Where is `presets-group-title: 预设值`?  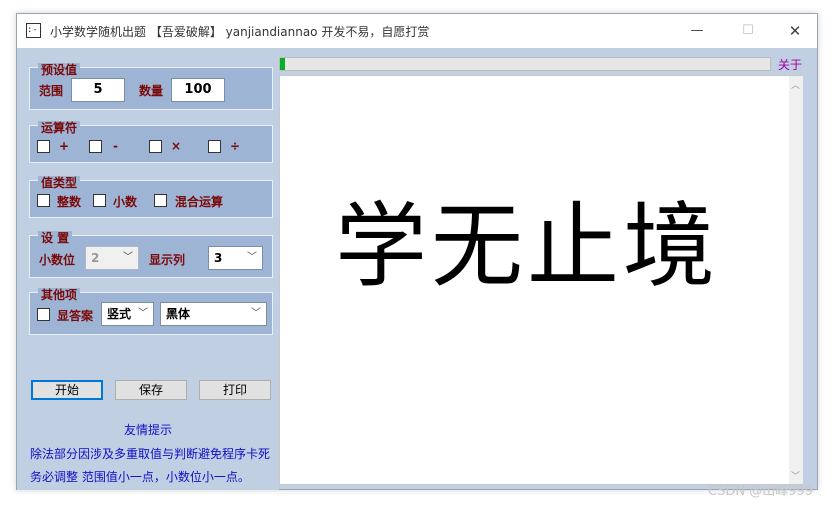 presets-group-title: 预设值 is located at coordinates (59, 70).